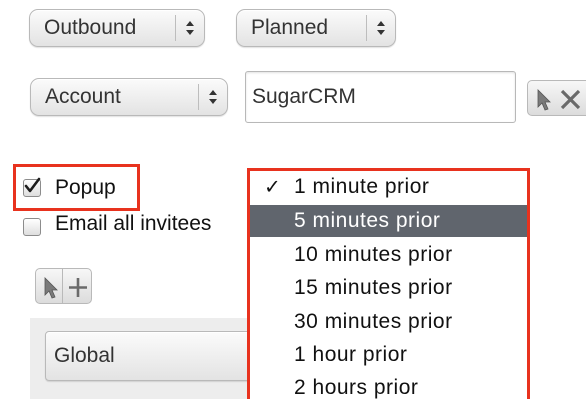  Describe the element at coordinates (388, 255) in the screenshot. I see `menu-item: 10 minutes prior` at that location.